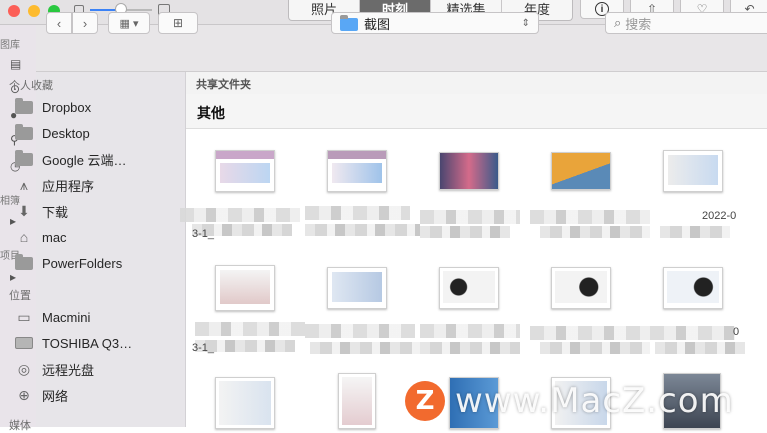 The height and width of the screenshot is (433, 767). I want to click on updown-chevron-icon: ⇕, so click(525, 23).